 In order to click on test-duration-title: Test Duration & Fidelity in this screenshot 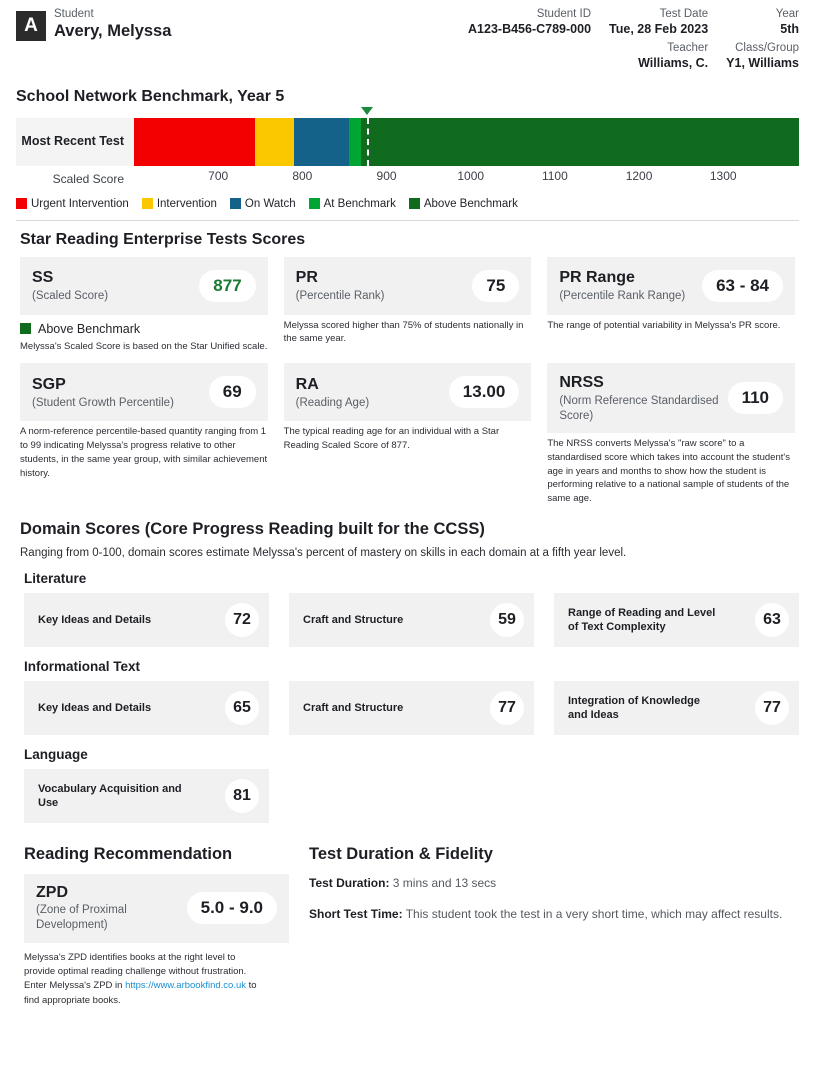, I will do `click(401, 853)`.